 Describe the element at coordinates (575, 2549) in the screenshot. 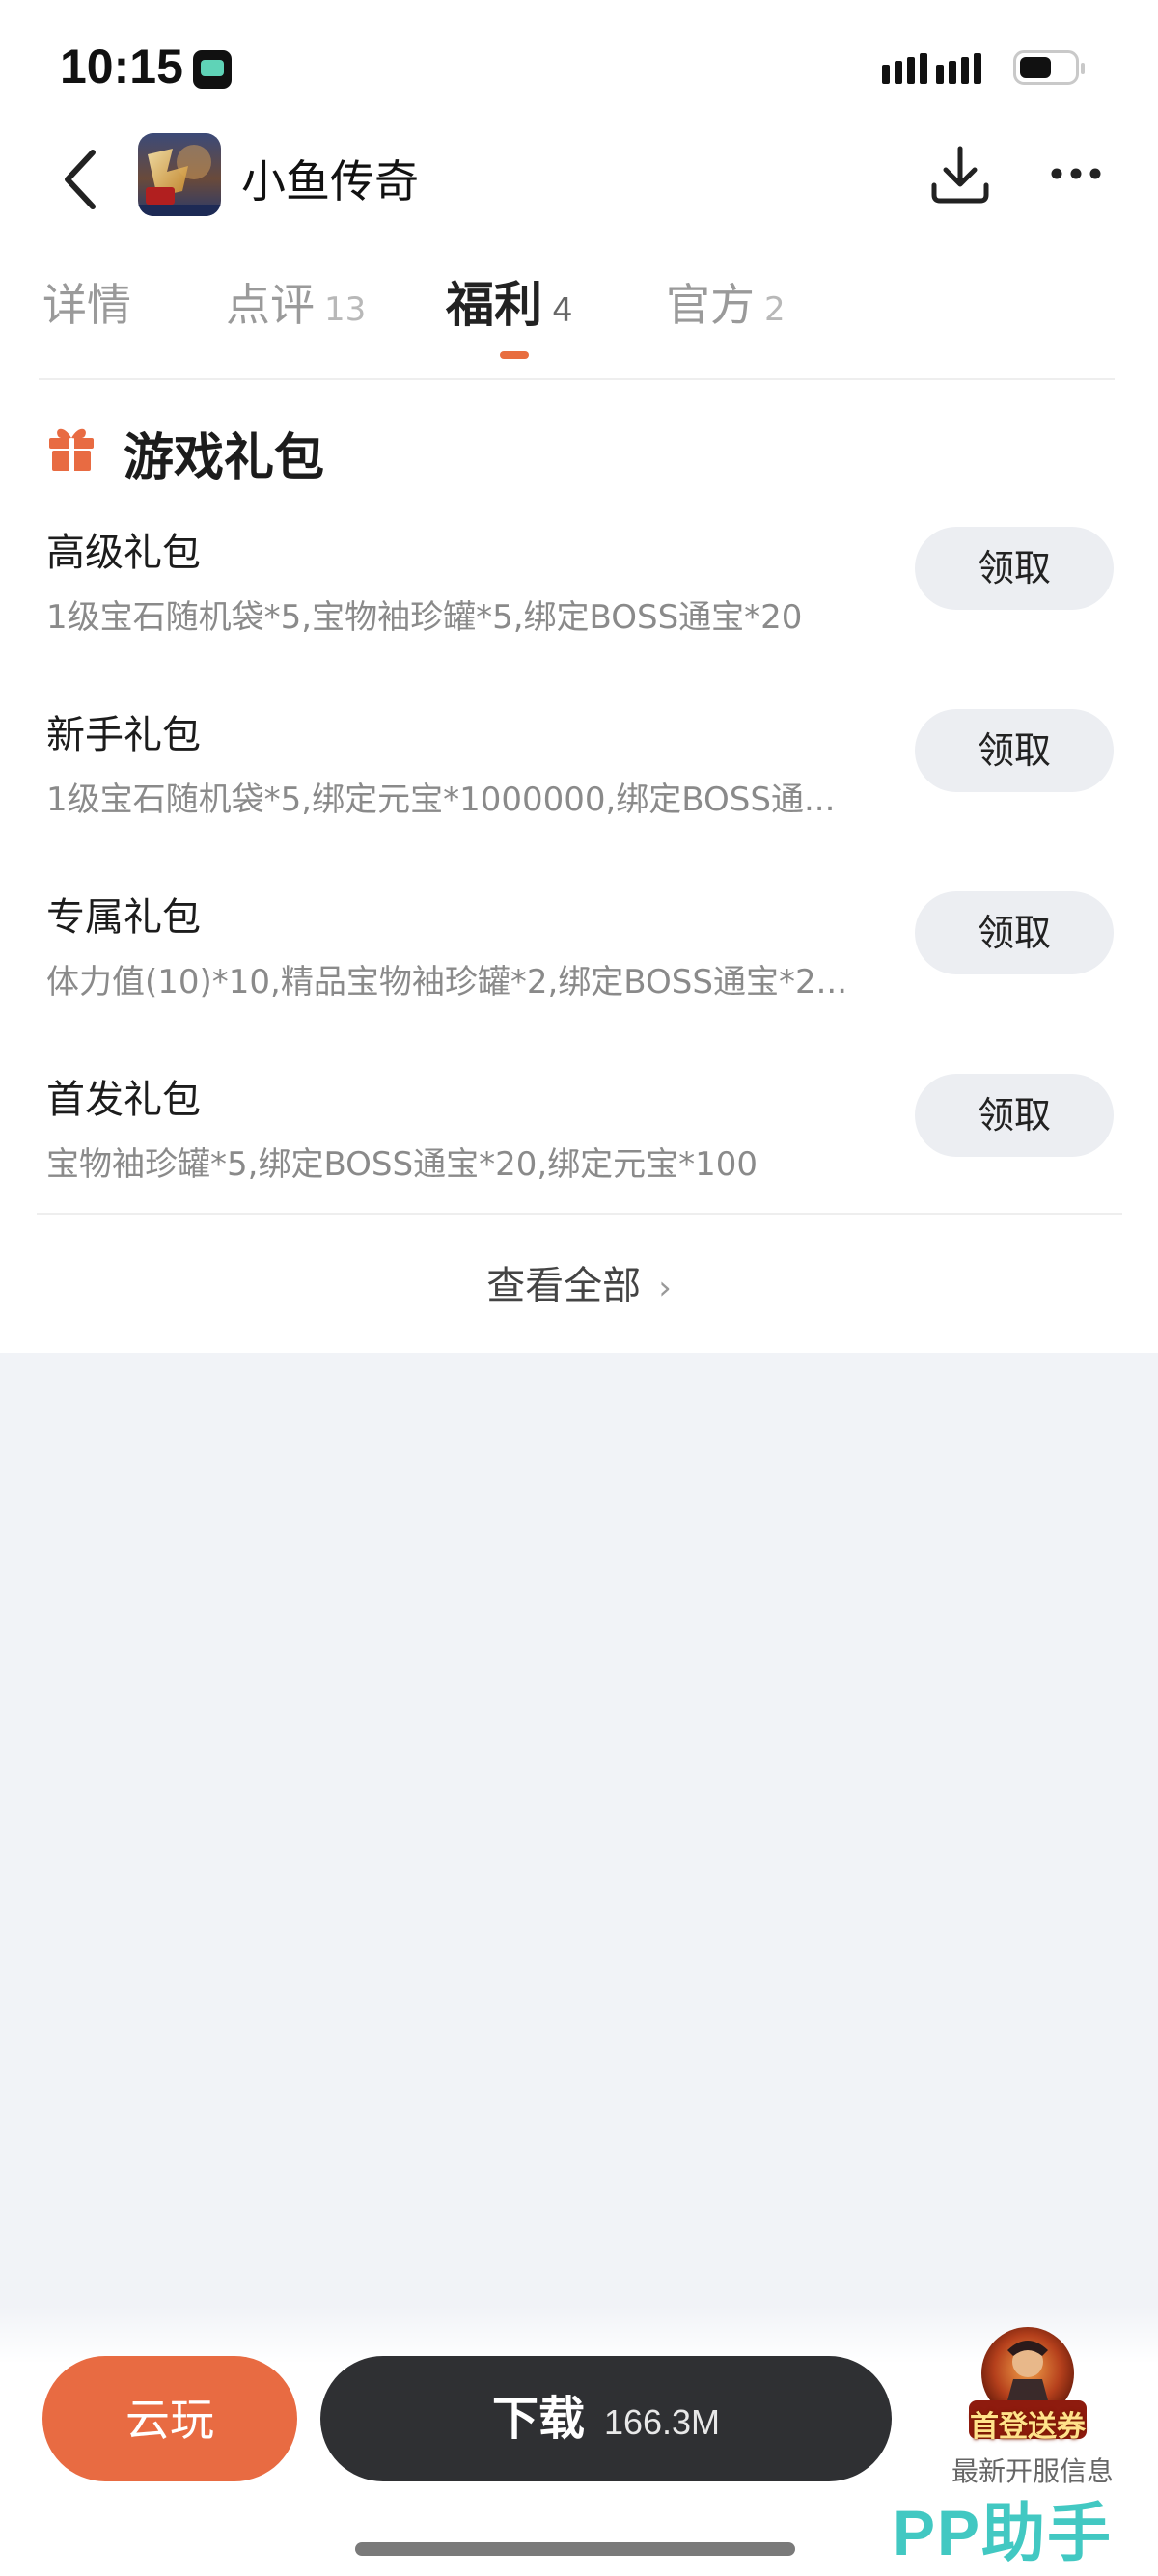

I see `home-indicator` at that location.